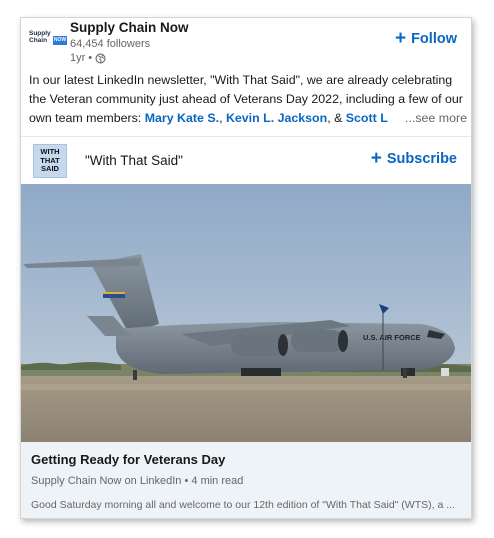 This screenshot has height=538, width=494. What do you see at coordinates (436, 118) in the screenshot?
I see `see-more-link: ...see more` at bounding box center [436, 118].